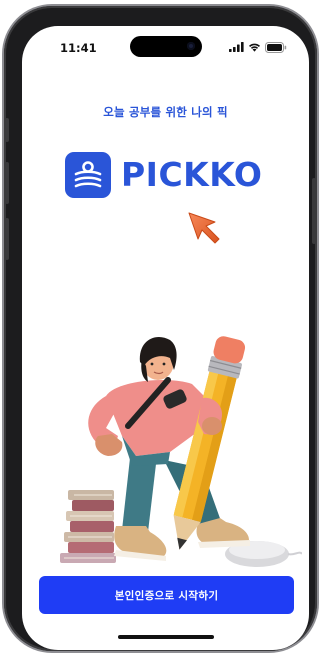 This screenshot has width=322, height=657. I want to click on status-icons, so click(258, 47).